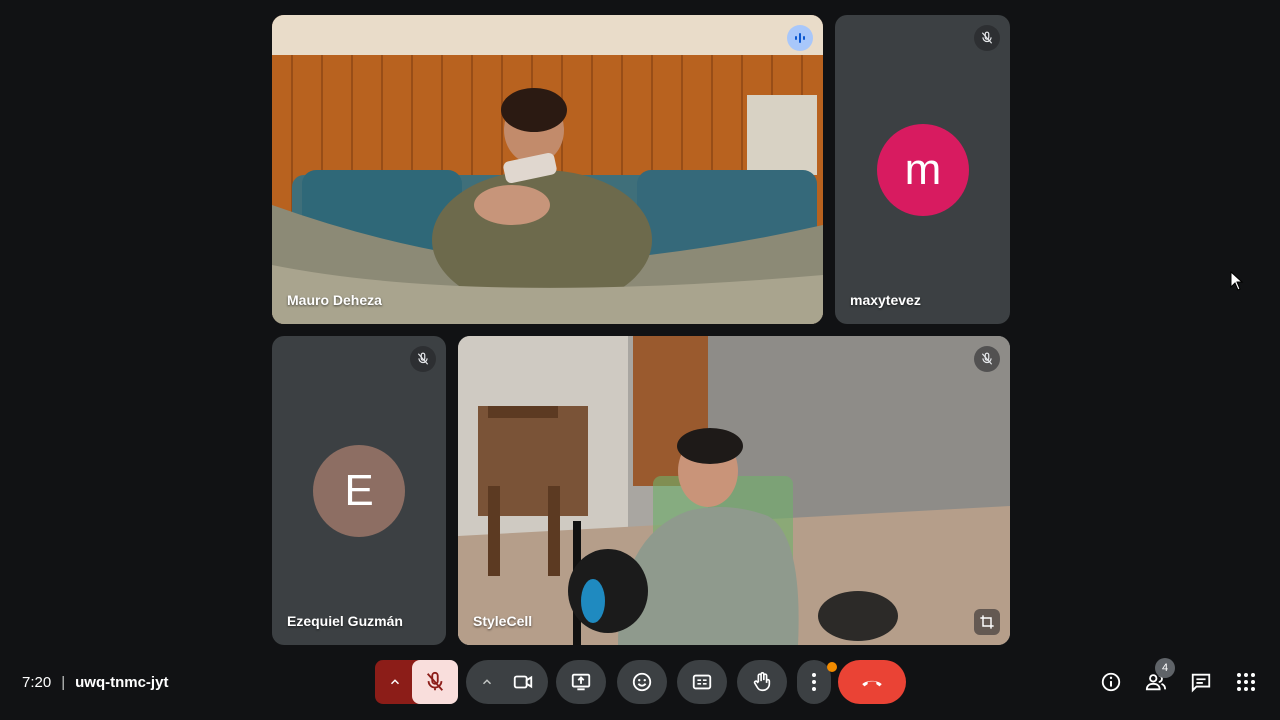 This screenshot has height=720, width=1280. I want to click on avatar: m, so click(923, 170).